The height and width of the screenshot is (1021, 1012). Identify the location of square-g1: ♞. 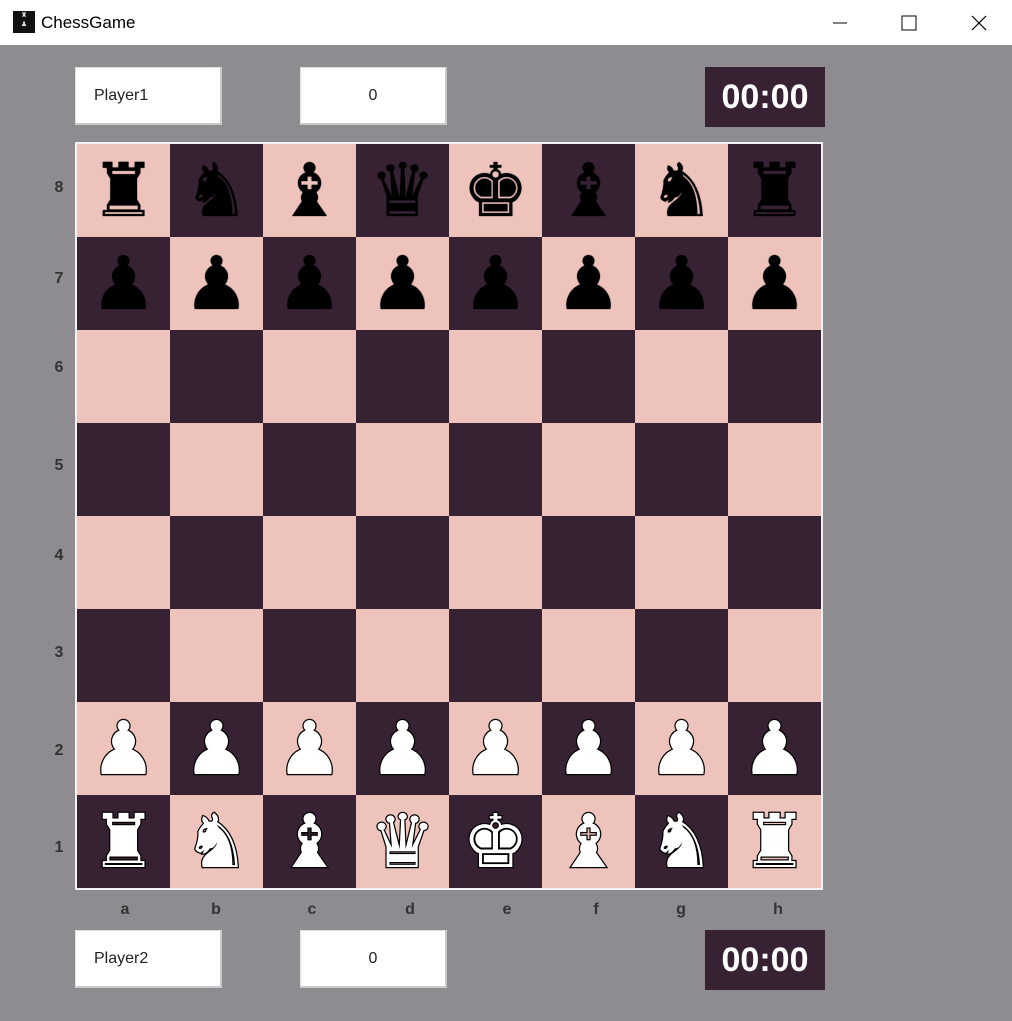
(681, 841).